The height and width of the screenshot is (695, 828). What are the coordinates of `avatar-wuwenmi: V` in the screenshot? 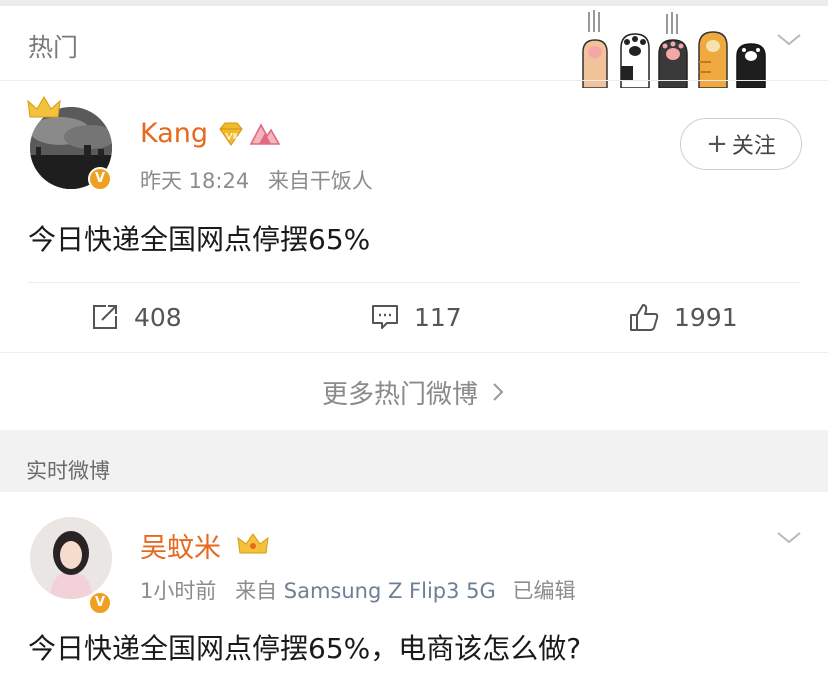 It's located at (74, 565).